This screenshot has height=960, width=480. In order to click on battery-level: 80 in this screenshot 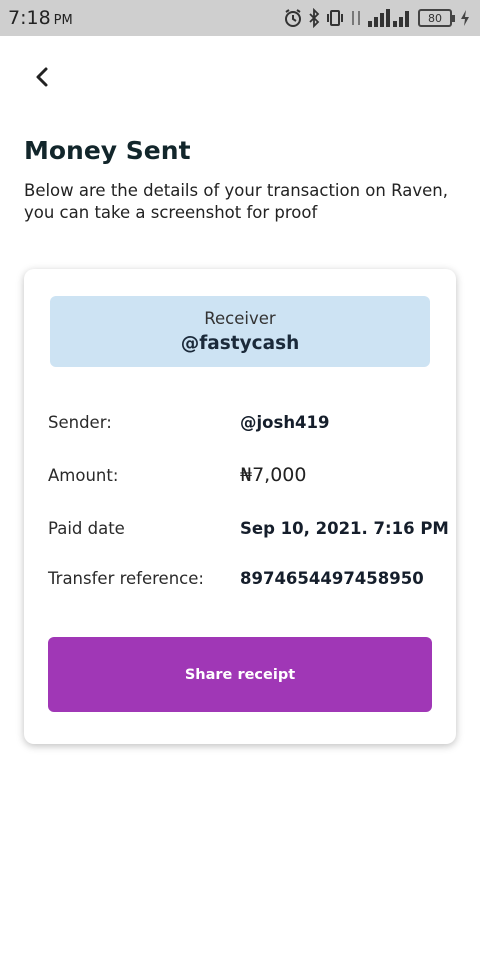, I will do `click(435, 18)`.